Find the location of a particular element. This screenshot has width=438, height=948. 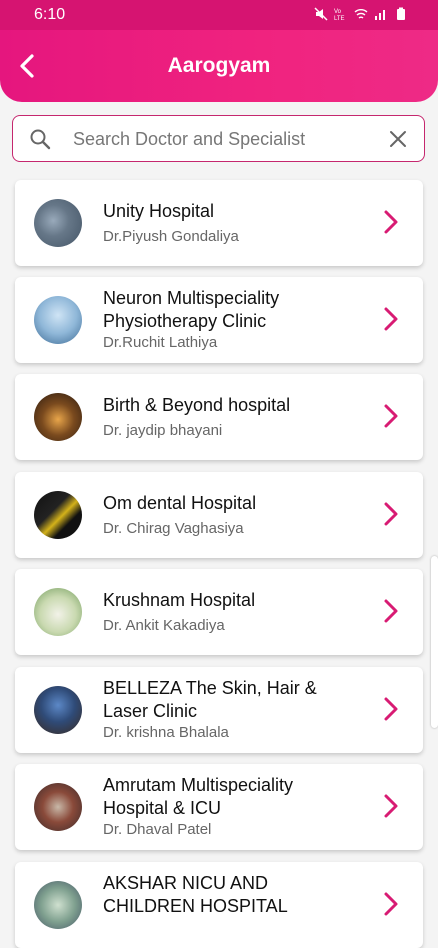

doctor-name: Dr. Chirag Vaghasiya is located at coordinates (173, 528).